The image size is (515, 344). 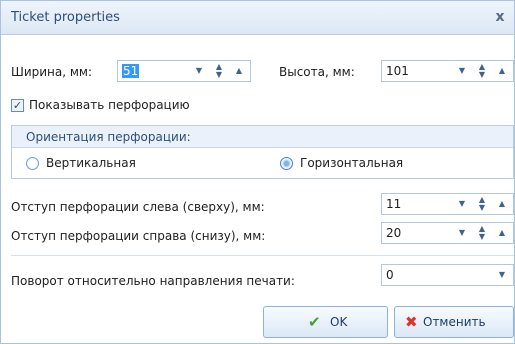 What do you see at coordinates (411, 322) in the screenshot?
I see `cross-icon: ✖` at bounding box center [411, 322].